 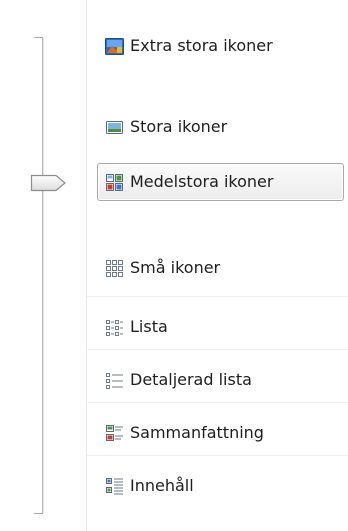 I want to click on menu-item-tiles: Sammanfattning, so click(x=181, y=433).